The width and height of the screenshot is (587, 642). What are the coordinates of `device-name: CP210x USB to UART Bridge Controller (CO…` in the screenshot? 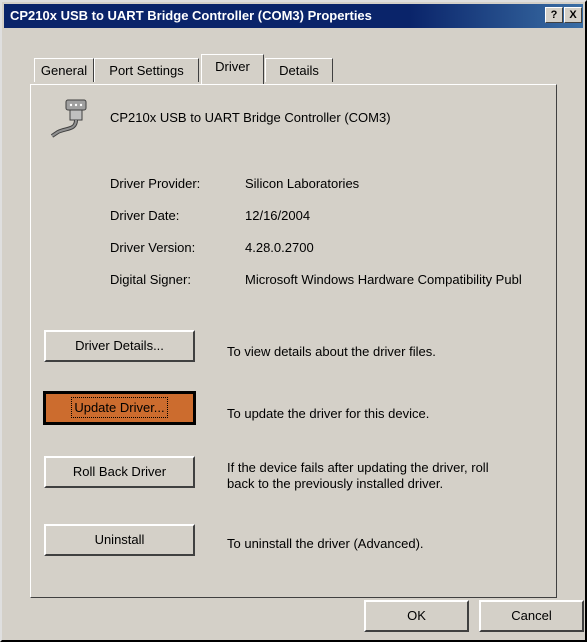 It's located at (250, 117).